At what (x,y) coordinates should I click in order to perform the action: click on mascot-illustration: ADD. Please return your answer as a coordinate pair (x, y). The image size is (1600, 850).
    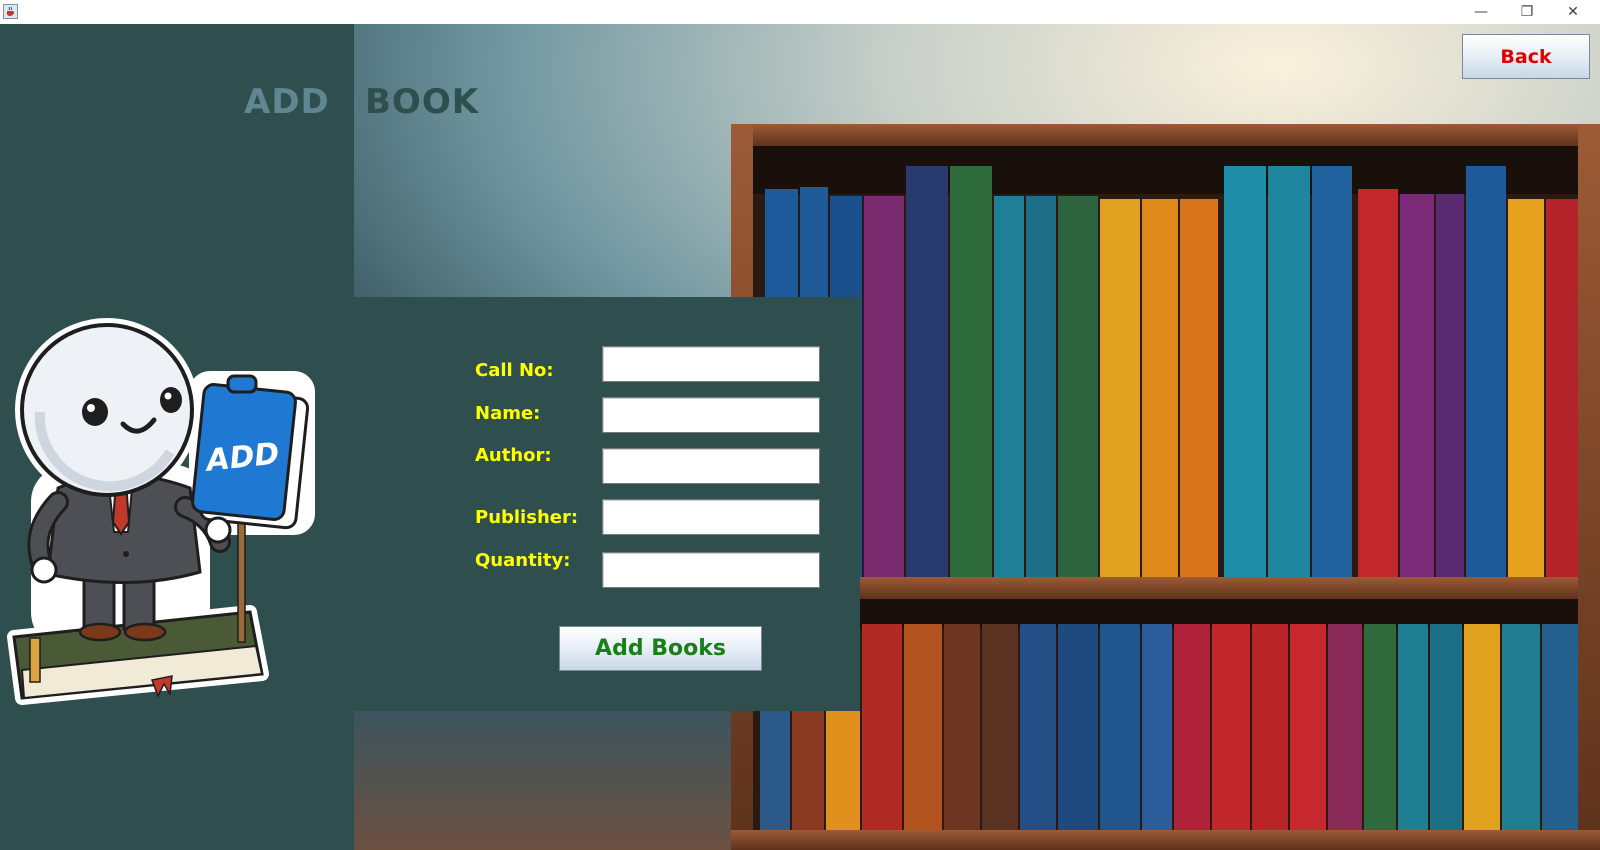
    Looking at the image, I should click on (161, 511).